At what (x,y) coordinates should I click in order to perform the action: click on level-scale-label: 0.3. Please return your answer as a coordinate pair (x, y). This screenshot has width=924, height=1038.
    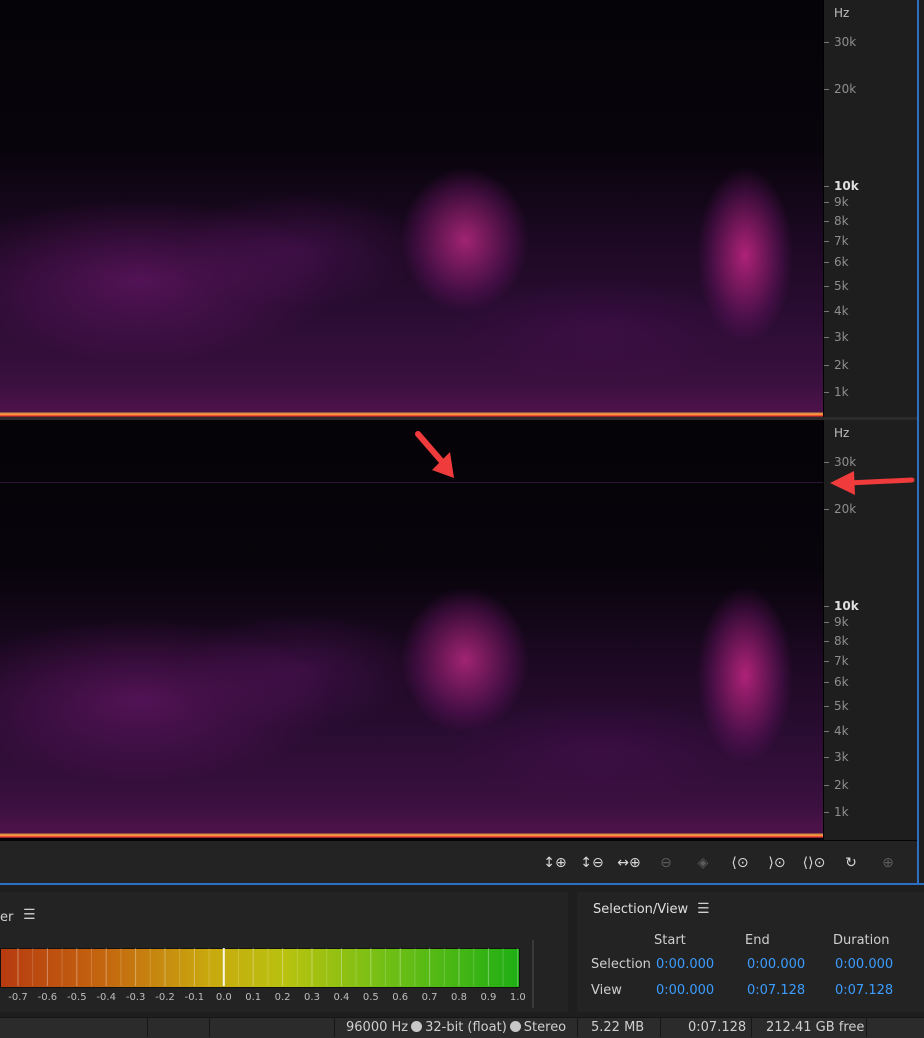
    Looking at the image, I should click on (312, 997).